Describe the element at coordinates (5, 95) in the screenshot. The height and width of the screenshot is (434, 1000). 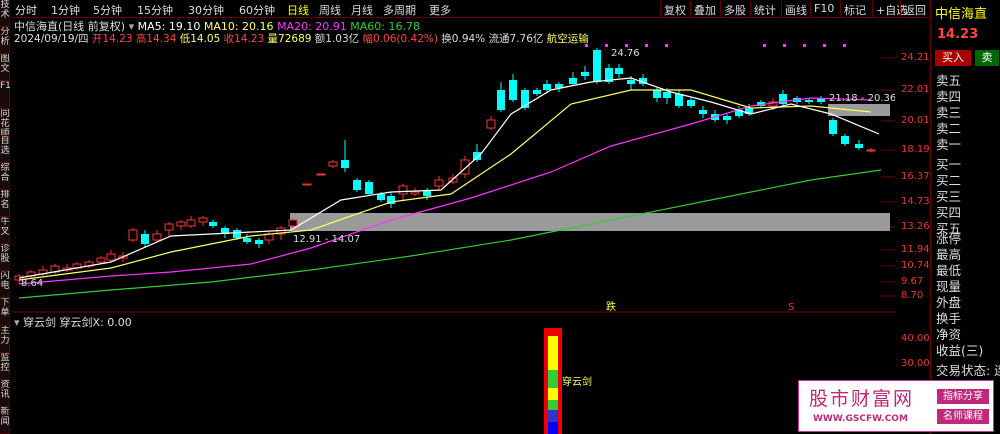
I see `side-strip-item: F10` at that location.